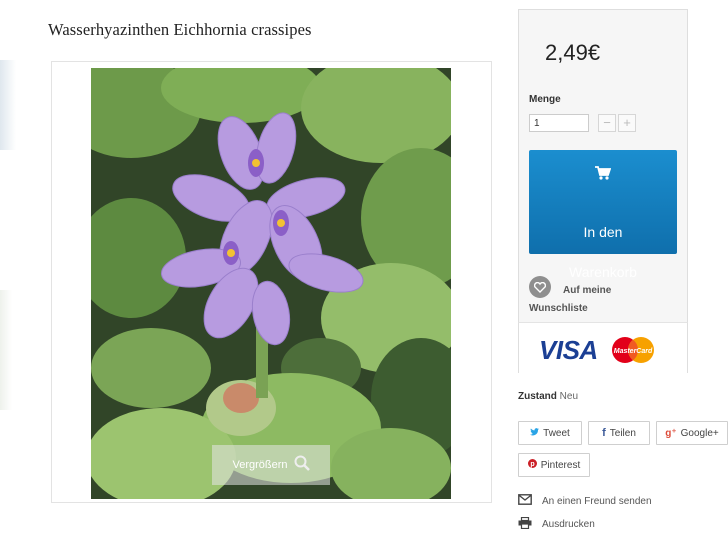 This screenshot has width=728, height=533. I want to click on svg-text: MasterCard, so click(633, 351).